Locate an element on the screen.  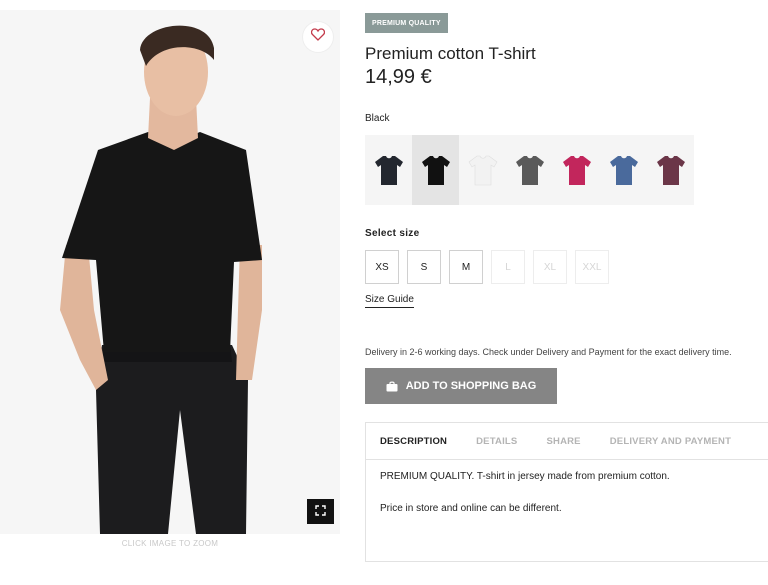
size-guide-link: Size Guide is located at coordinates (389, 301).